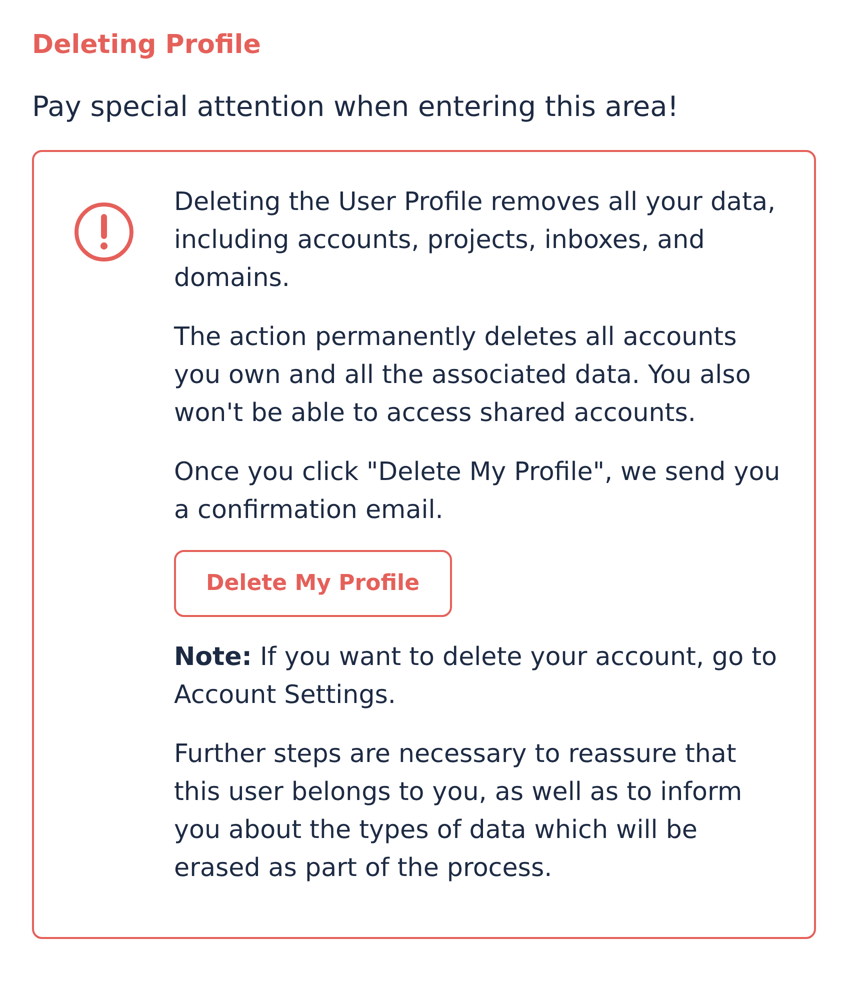 This screenshot has height=1000, width=854. I want to click on body-text: Further steps are necessary to reassure that this user belongs to you, as well as to inform you about the types of data which will be erased as part of the process., so click(459, 811).